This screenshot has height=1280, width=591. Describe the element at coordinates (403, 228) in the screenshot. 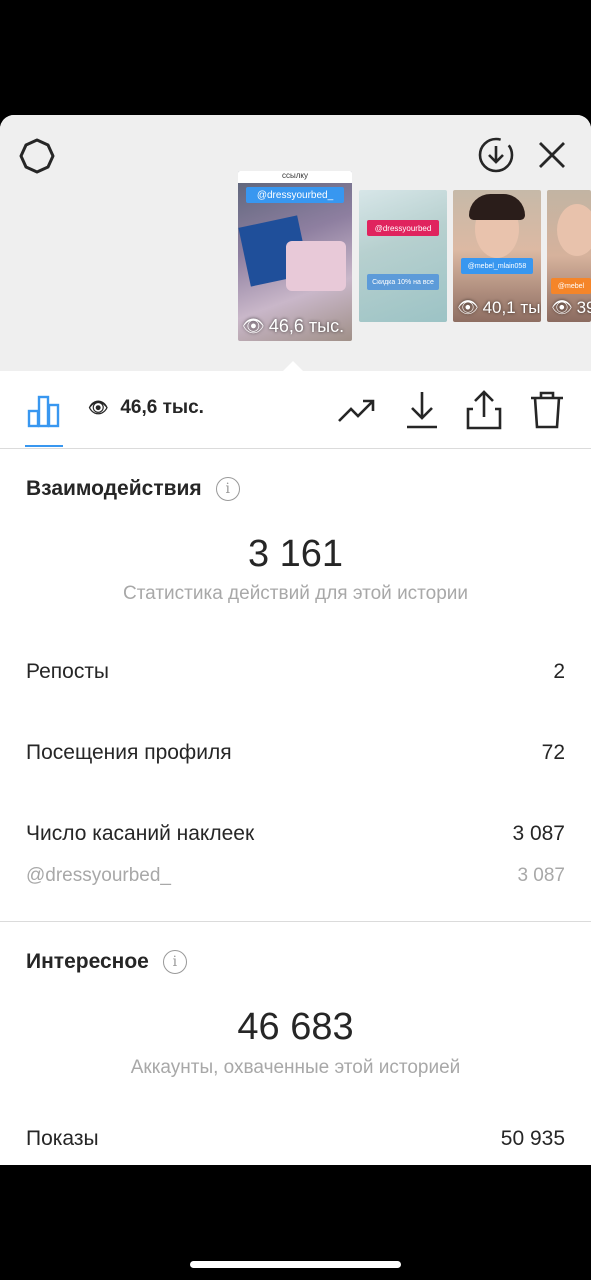

I see `story-mention-tag: @dressyourbed` at that location.